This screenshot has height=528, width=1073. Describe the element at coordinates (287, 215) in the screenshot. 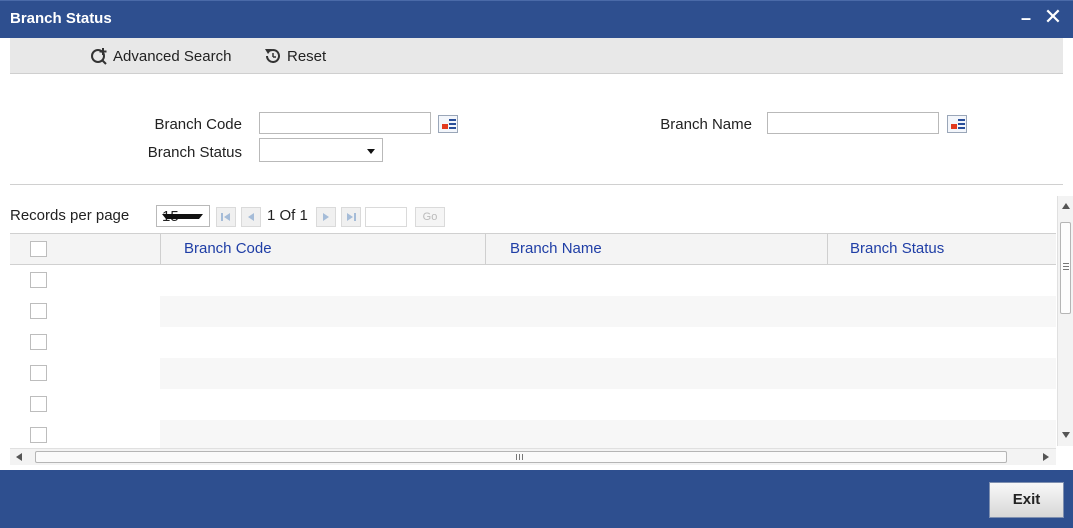

I see `page-indicator: 1 Of 1` at that location.